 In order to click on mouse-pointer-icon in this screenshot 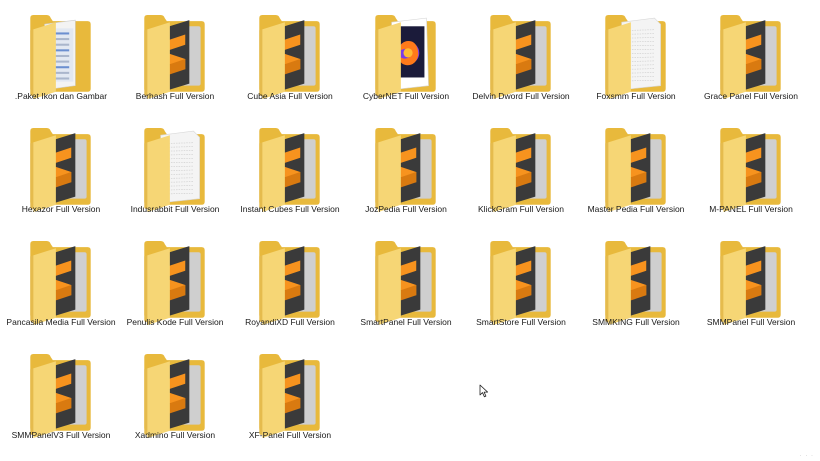, I will do `click(483, 391)`.